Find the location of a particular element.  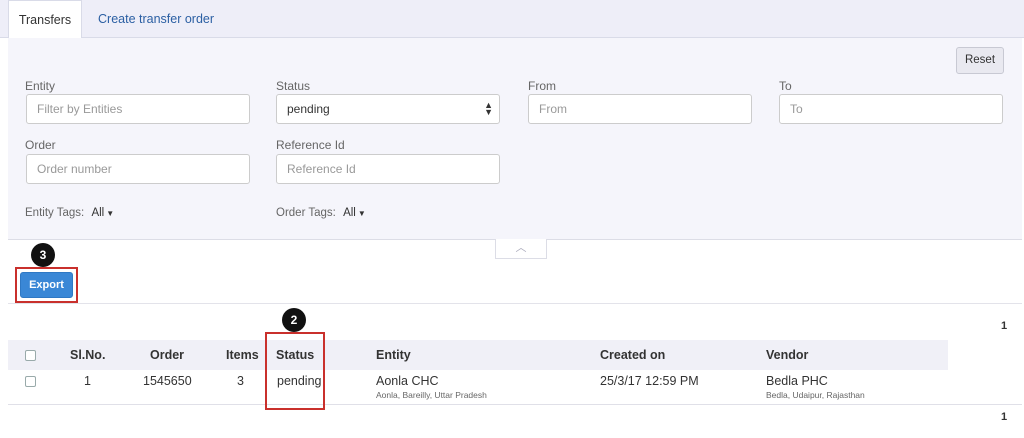

order-tags-filter: Order Tags: All ▼ is located at coordinates (321, 213).